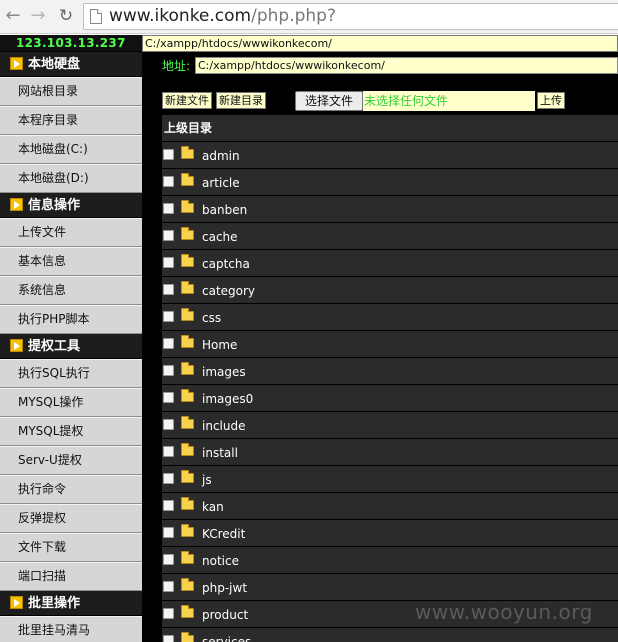 This screenshot has height=642, width=618. I want to click on folder-row: install, so click(390, 452).